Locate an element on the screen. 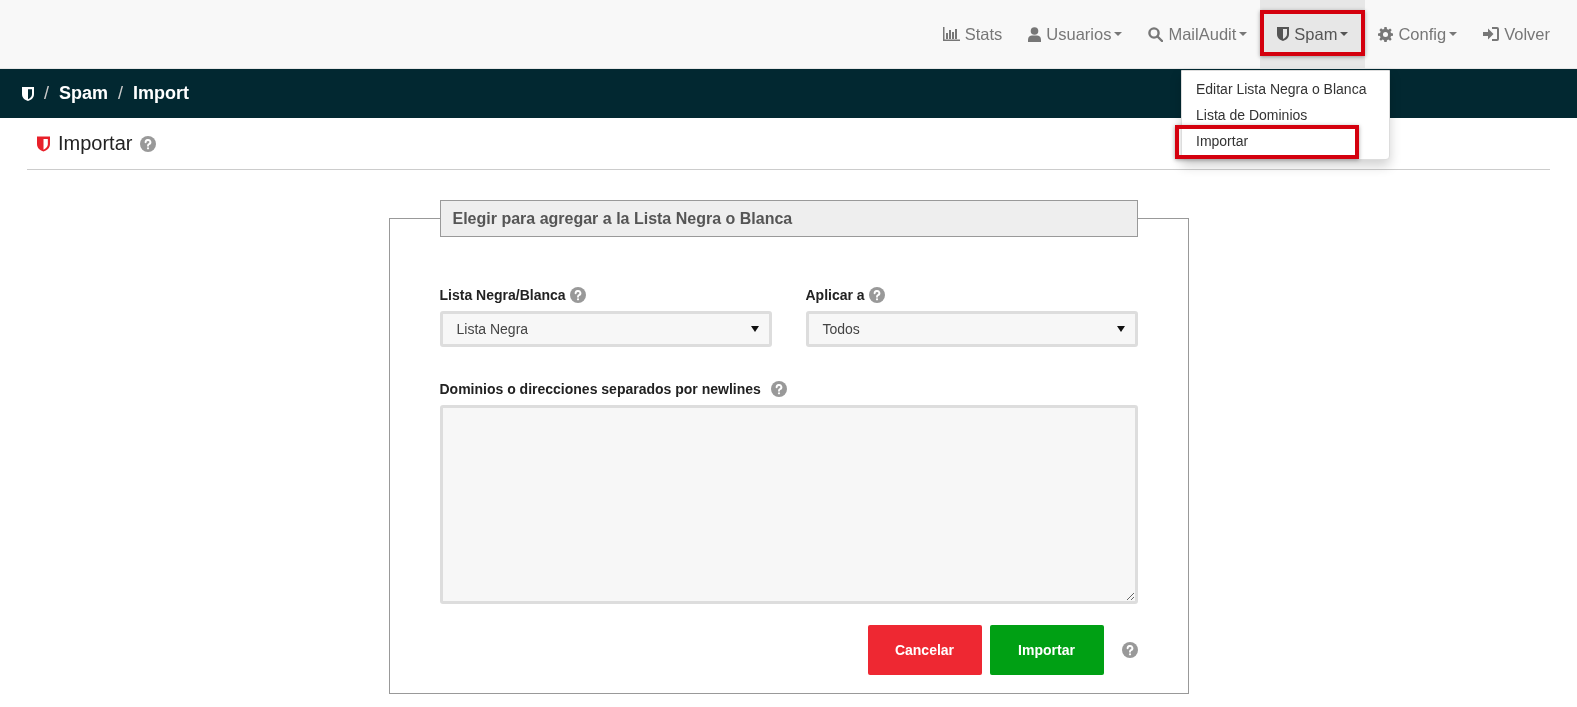 This screenshot has width=1577, height=707. field-label: Aplicar a is located at coordinates (835, 295).